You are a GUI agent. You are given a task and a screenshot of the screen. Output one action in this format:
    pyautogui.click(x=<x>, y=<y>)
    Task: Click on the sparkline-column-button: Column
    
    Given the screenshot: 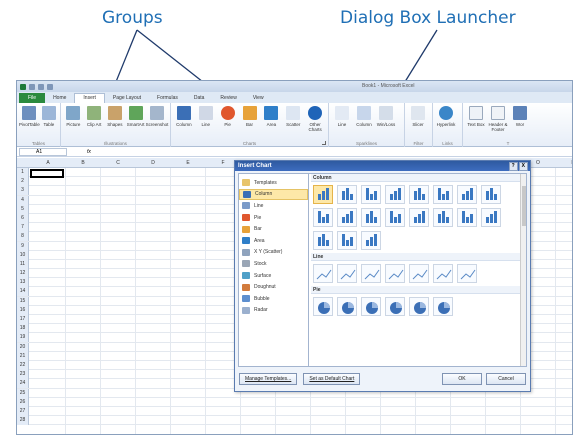 What is the action you would take?
    pyautogui.click(x=364, y=116)
    